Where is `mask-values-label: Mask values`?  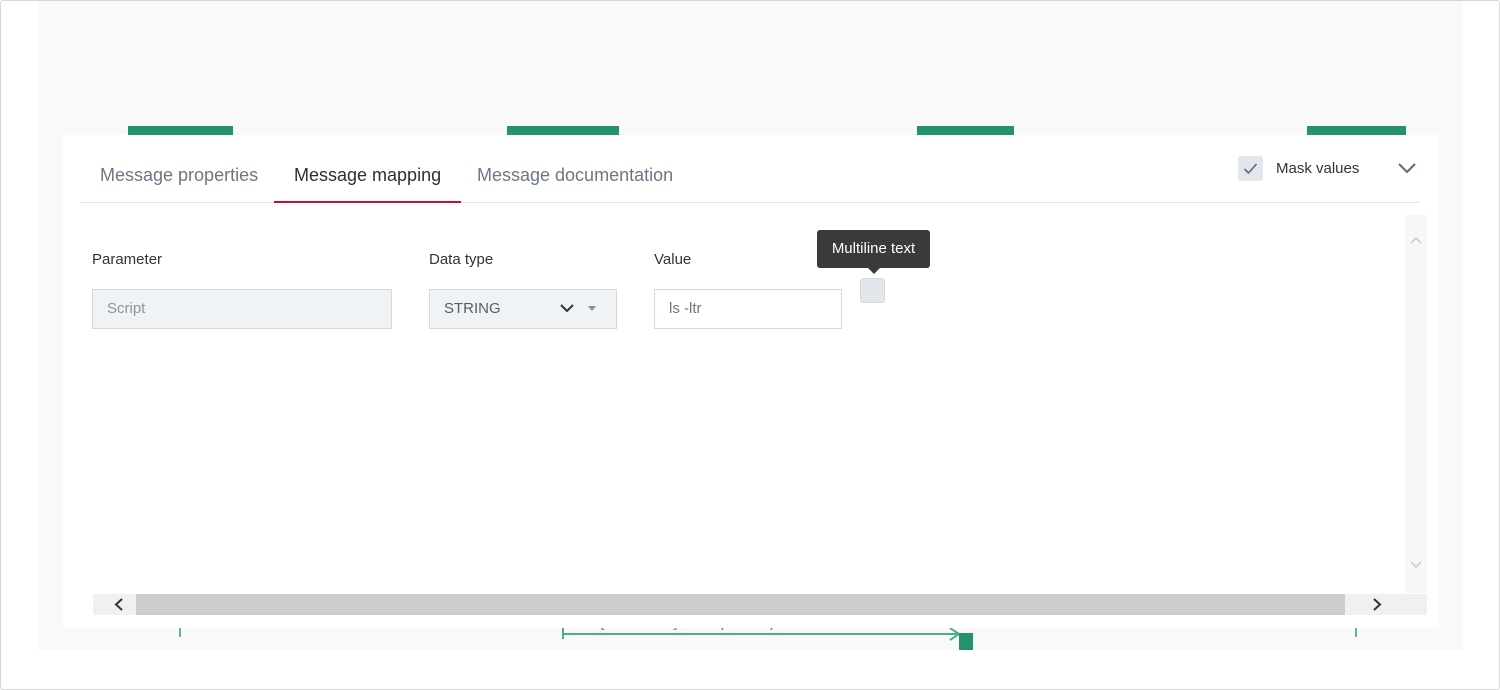
mask-values-label: Mask values is located at coordinates (1318, 168).